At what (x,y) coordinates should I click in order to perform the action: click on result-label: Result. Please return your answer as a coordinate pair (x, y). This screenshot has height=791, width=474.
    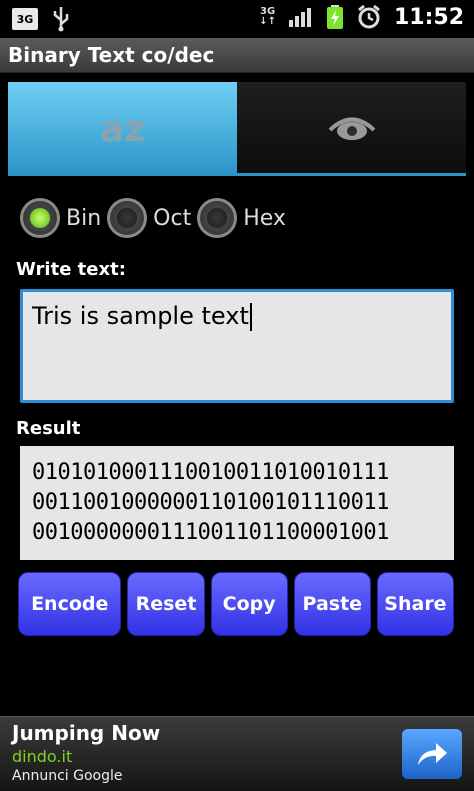
    Looking at the image, I should click on (48, 428).